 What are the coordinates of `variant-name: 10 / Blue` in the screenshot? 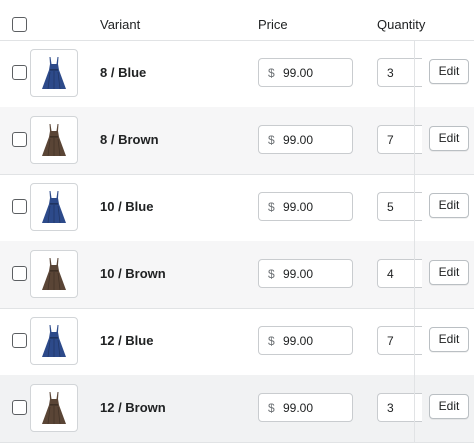 It's located at (127, 206).